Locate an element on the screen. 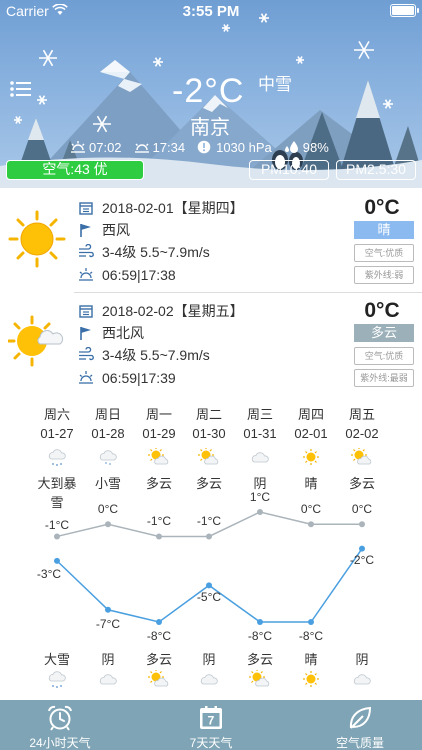 The image size is (422, 750). forecast-weekday: 周日 is located at coordinates (107, 414).